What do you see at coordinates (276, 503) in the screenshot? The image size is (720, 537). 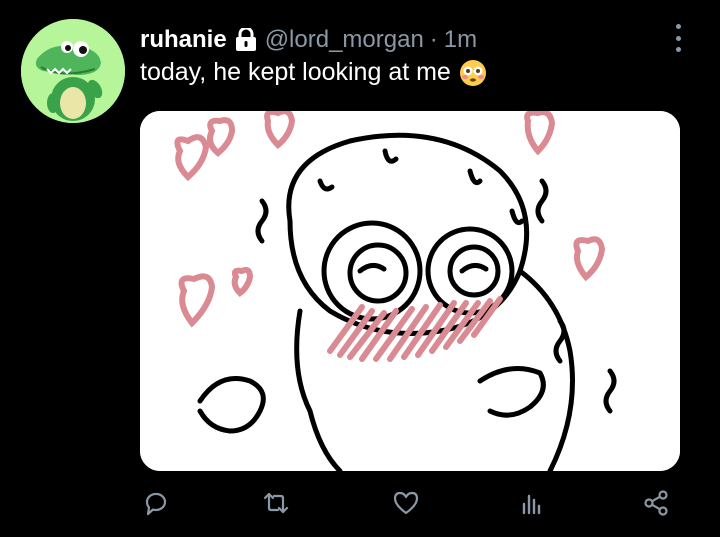 I see `retweet-icon` at bounding box center [276, 503].